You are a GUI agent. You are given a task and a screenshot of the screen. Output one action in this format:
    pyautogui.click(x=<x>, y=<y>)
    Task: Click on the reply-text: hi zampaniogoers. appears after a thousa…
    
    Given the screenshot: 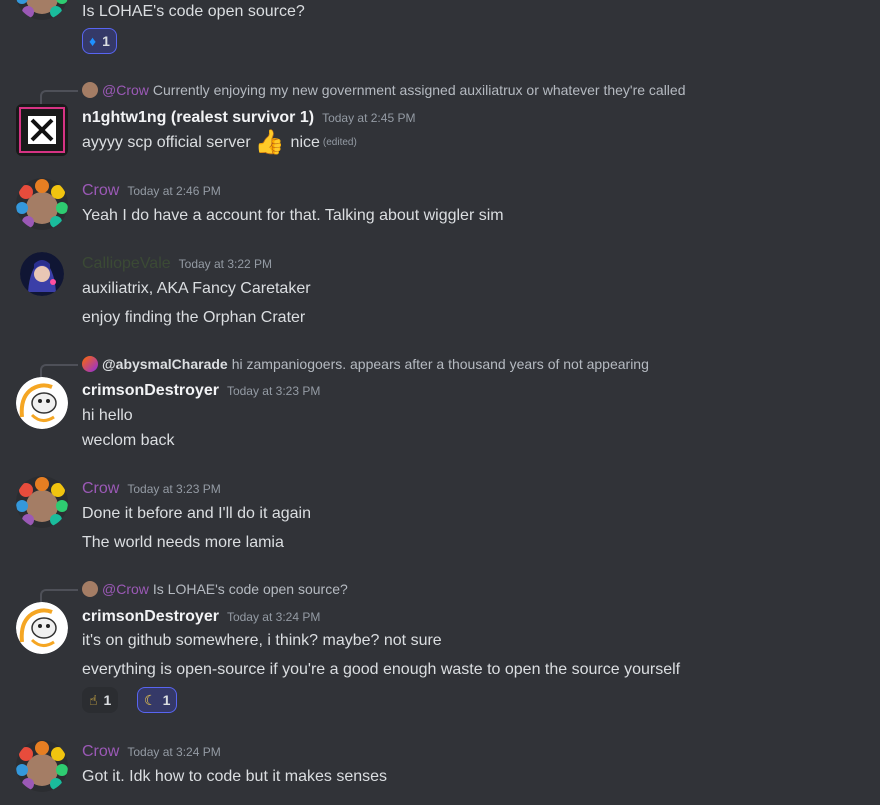 What is the action you would take?
    pyautogui.click(x=440, y=364)
    